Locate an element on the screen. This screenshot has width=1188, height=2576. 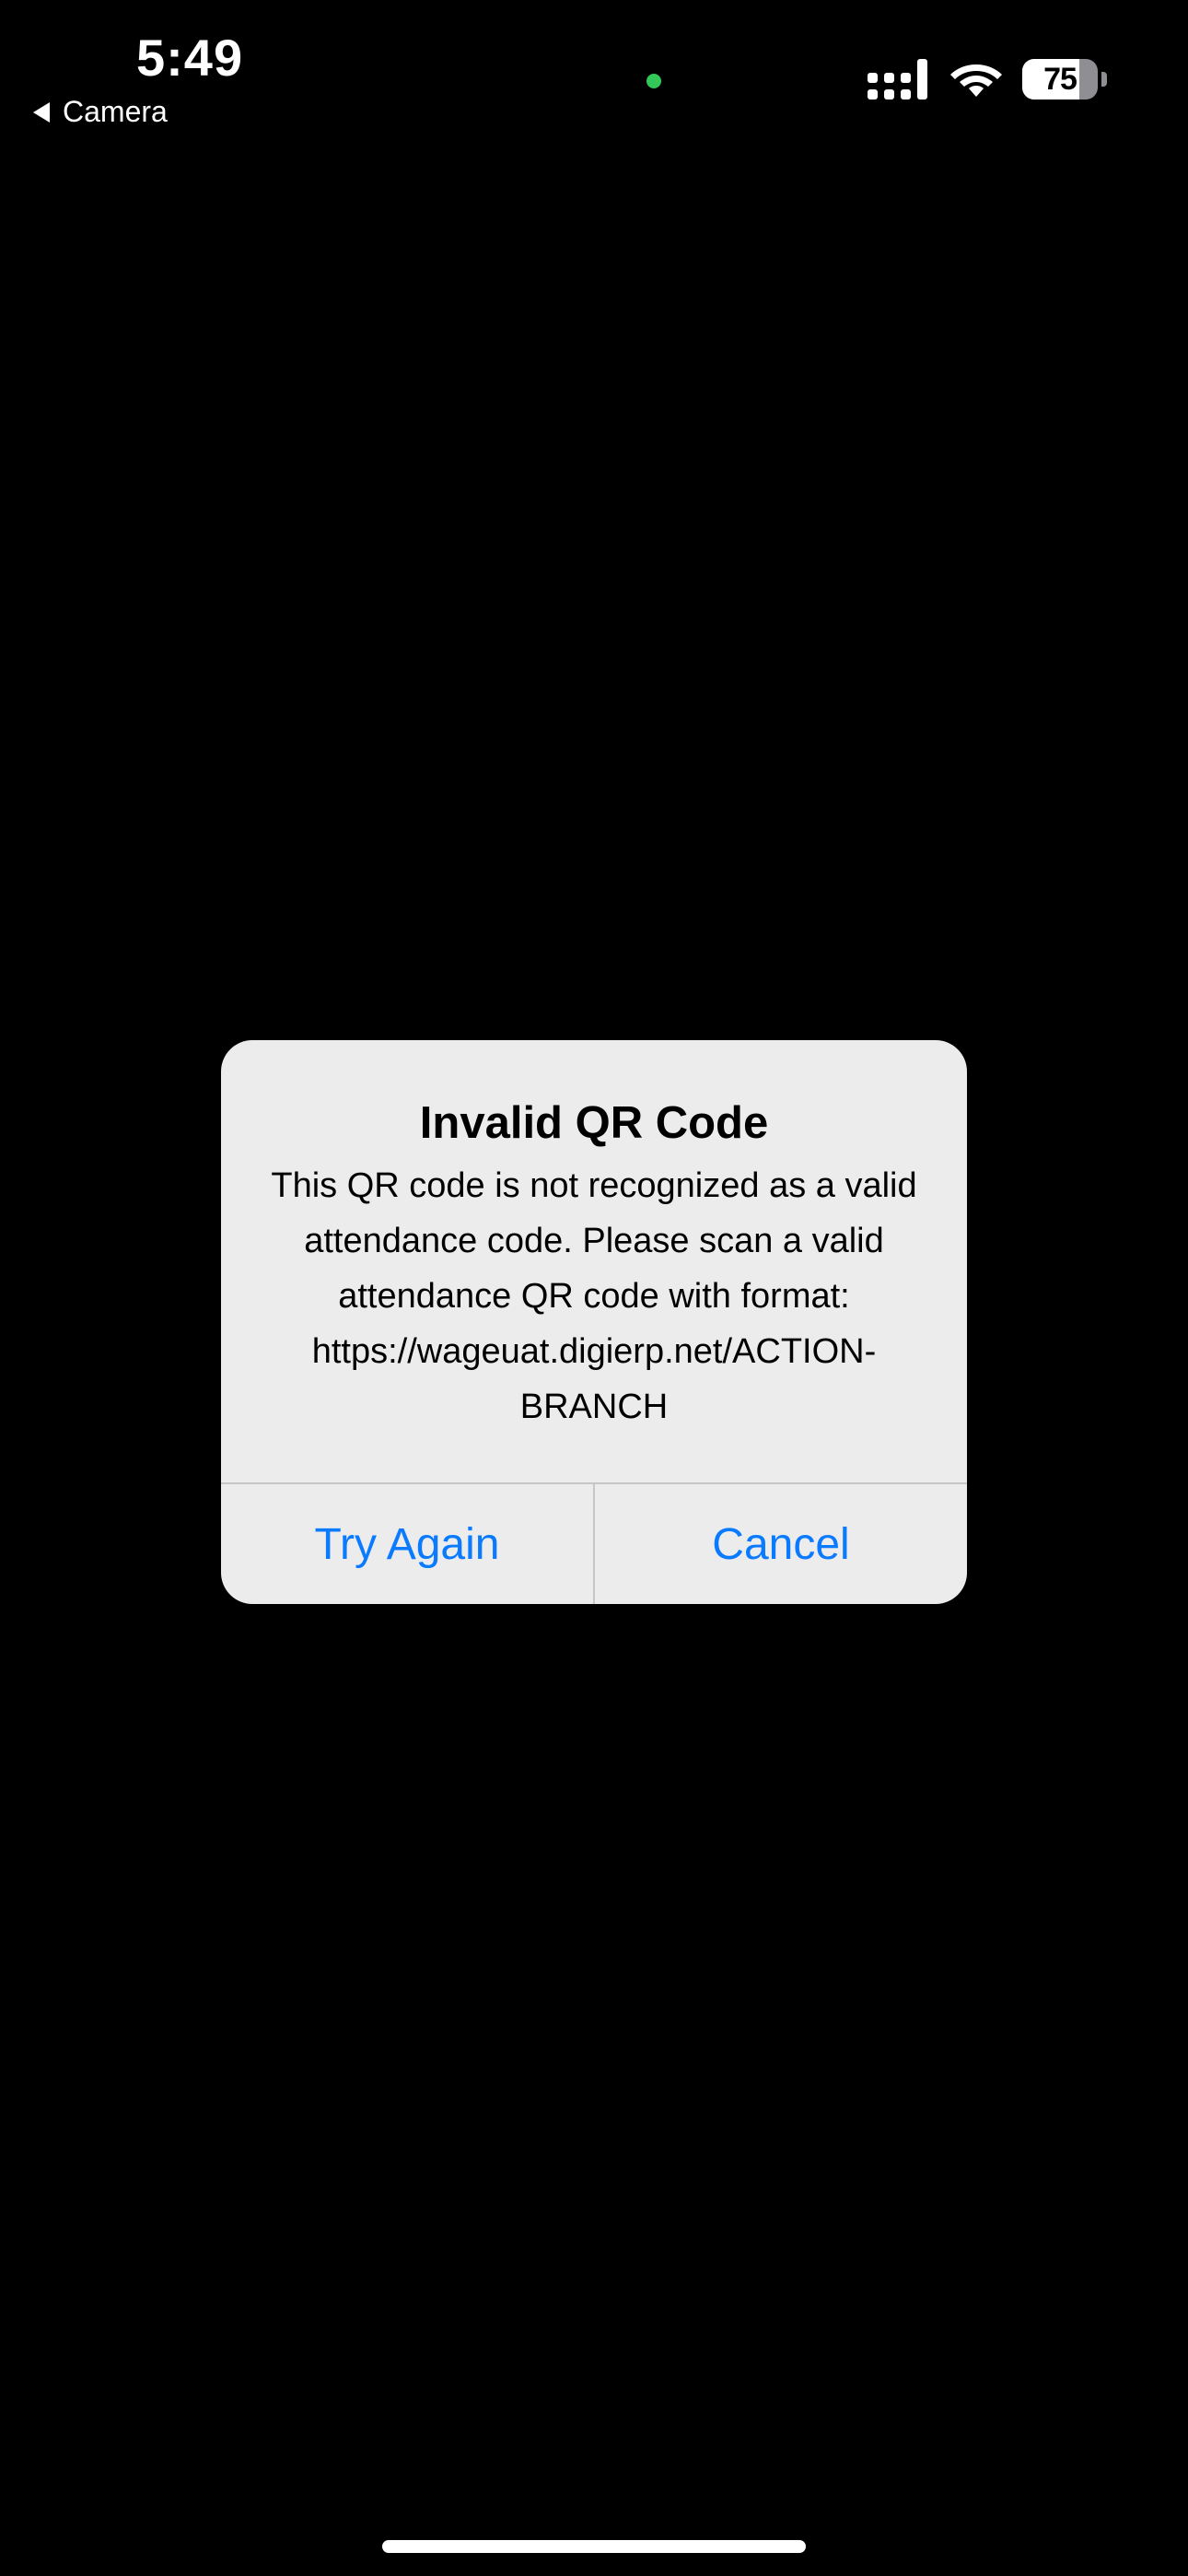
back-link-label: Camera is located at coordinates (115, 111).